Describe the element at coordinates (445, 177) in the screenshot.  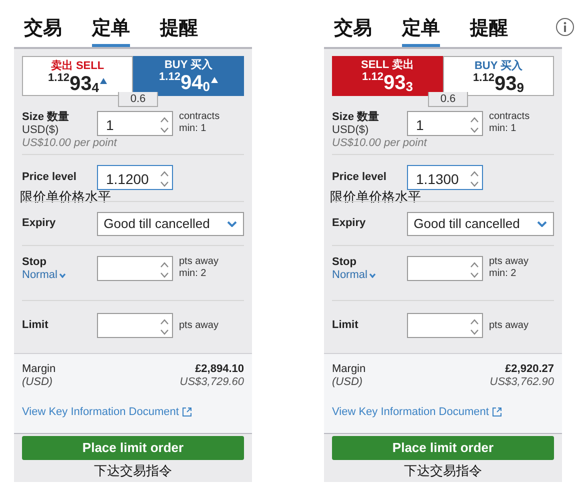
I see `price-level-field: 1.1300` at that location.